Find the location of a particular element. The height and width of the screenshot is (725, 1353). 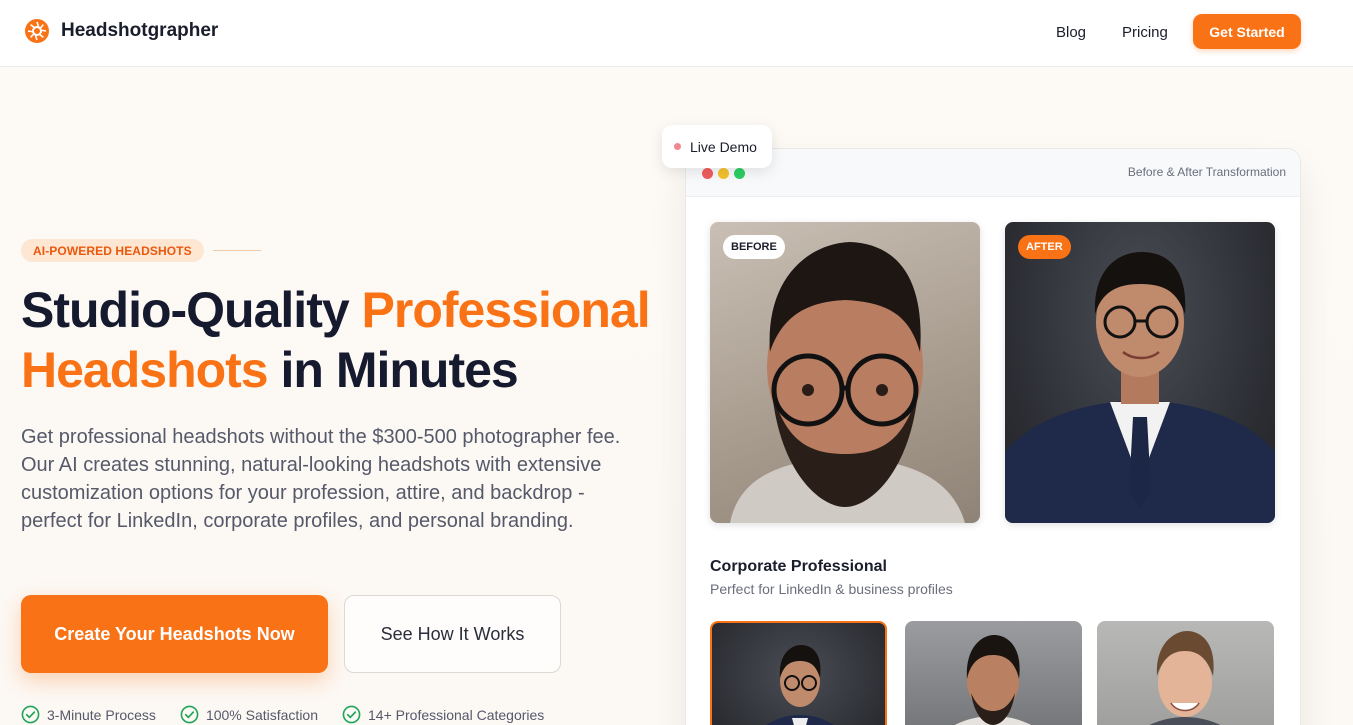

brand-logo: Headshotgrapher is located at coordinates (121, 31).